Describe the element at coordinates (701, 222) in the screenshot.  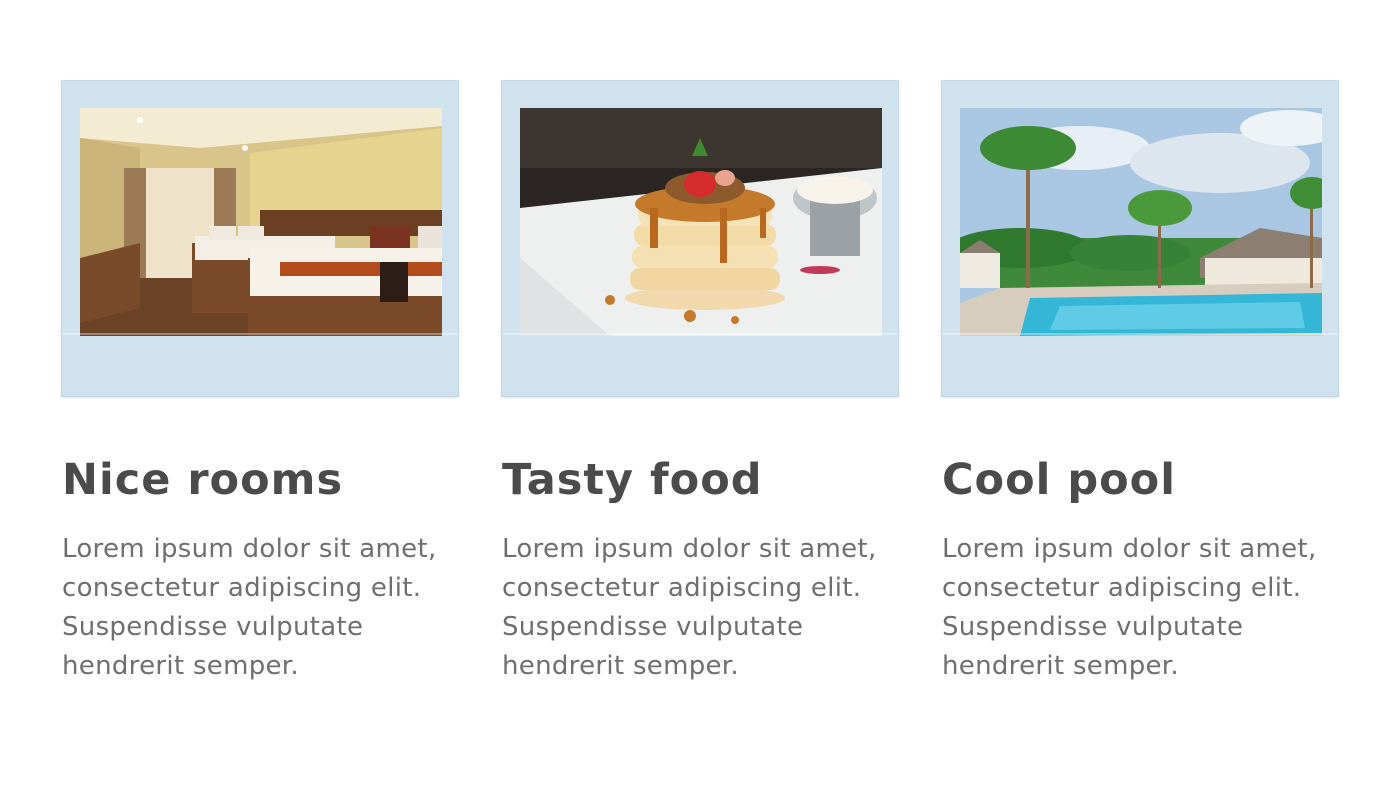
I see `pancake-stack-photo` at that location.